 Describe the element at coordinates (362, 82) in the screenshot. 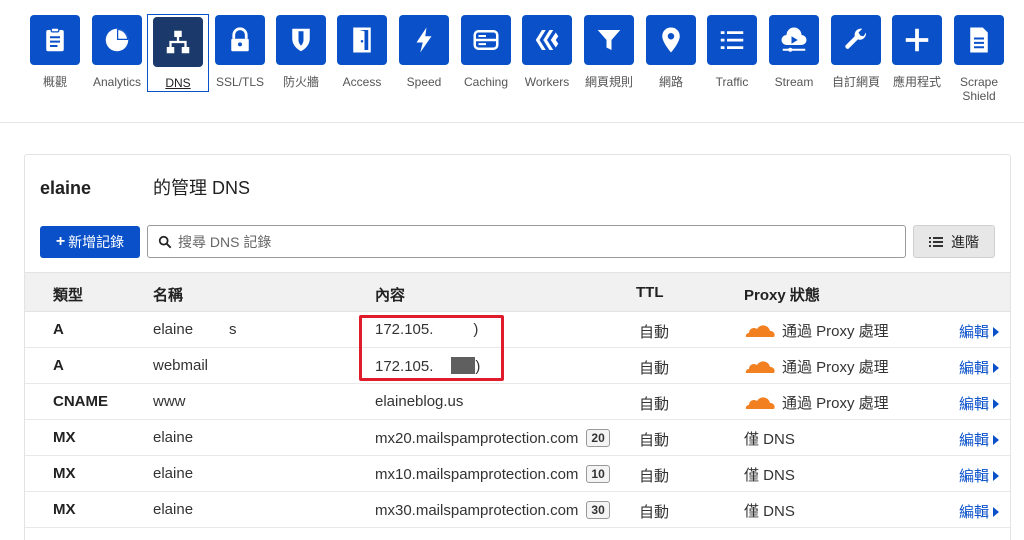

I see `nav-label: Access` at that location.